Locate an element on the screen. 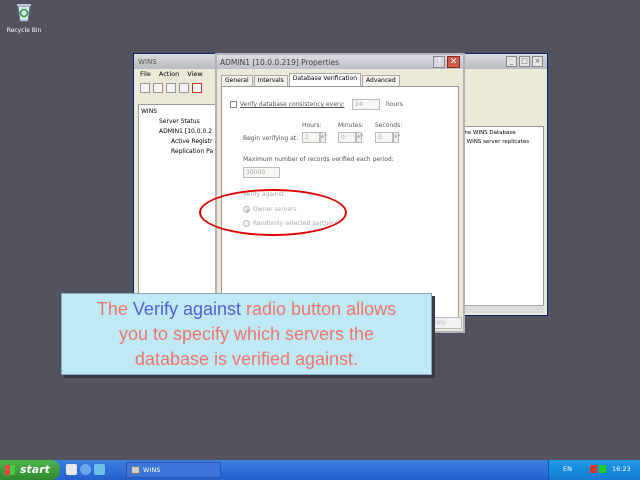 Image resolution: width=640 pixels, height=480 pixels. callout-line-2: you to specify which servers the is located at coordinates (246, 334).